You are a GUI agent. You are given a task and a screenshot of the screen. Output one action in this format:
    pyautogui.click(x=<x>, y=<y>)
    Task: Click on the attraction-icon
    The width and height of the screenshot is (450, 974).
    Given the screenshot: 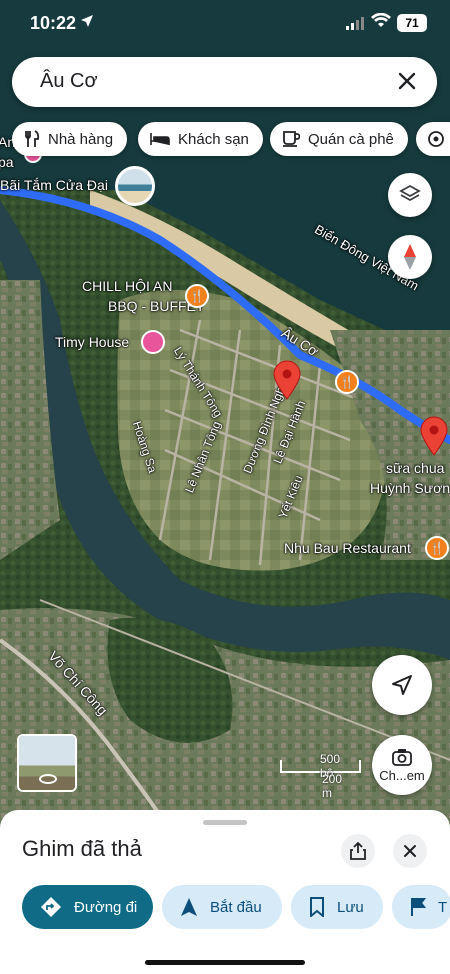 What is the action you would take?
    pyautogui.click(x=436, y=139)
    